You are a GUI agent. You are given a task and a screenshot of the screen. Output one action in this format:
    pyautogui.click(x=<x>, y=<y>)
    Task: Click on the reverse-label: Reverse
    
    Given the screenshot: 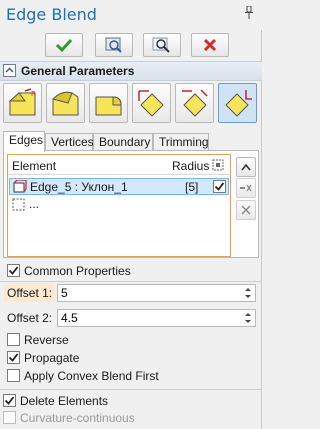 What is the action you would take?
    pyautogui.click(x=46, y=340)
    